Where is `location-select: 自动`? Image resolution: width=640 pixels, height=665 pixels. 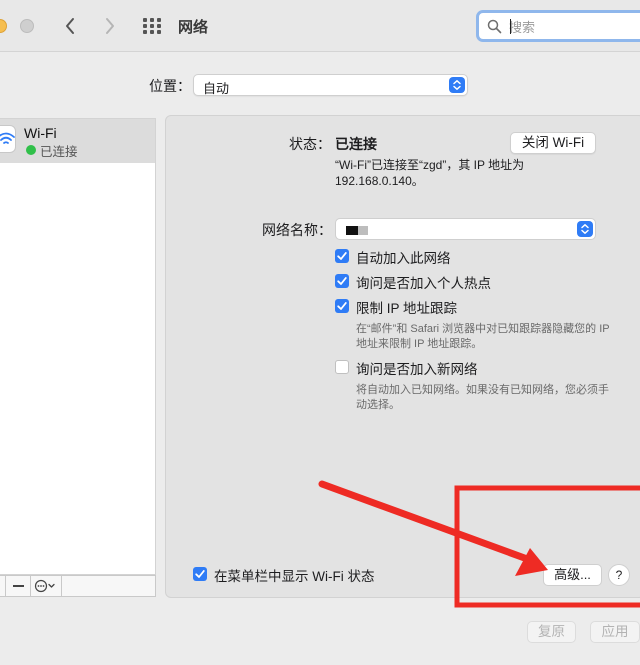
location-select: 自动 is located at coordinates (330, 85).